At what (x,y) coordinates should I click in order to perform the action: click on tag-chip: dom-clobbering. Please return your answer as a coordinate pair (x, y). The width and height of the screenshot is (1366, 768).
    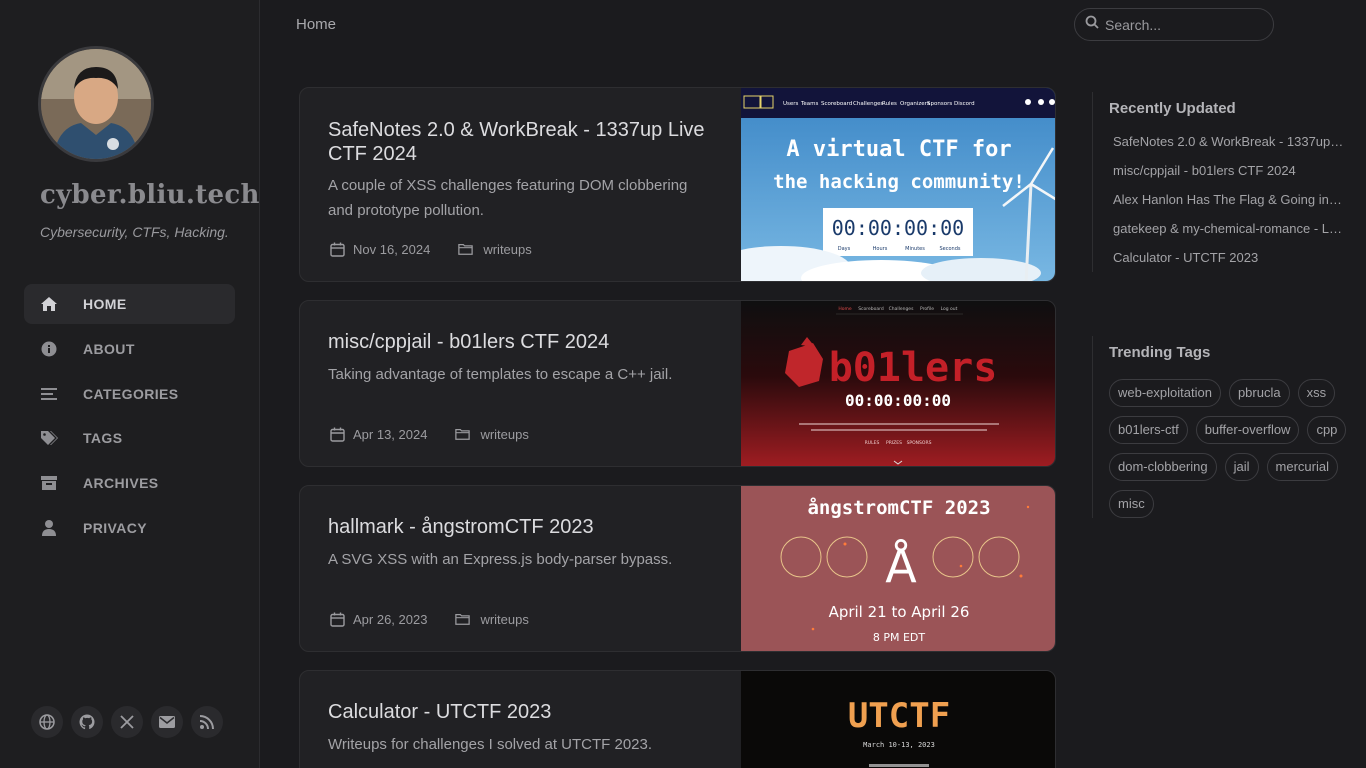
    Looking at the image, I should click on (1163, 467).